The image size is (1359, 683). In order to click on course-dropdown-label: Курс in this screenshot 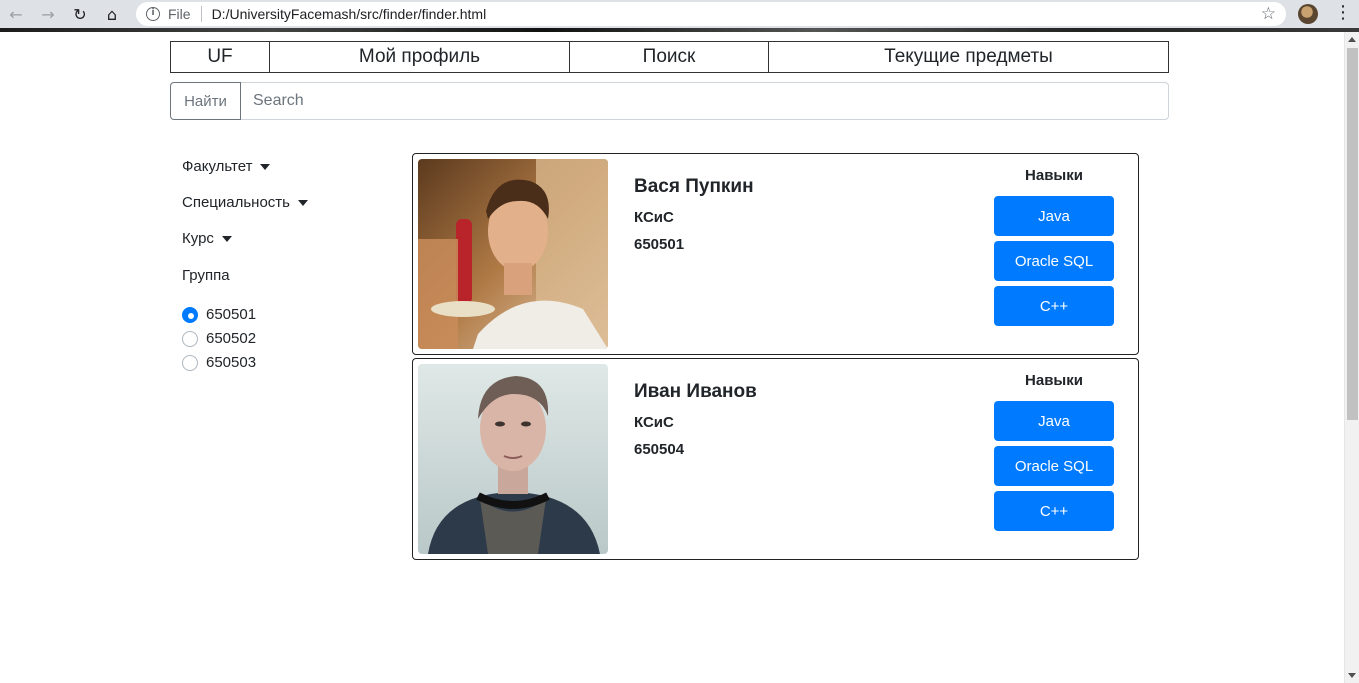, I will do `click(198, 238)`.